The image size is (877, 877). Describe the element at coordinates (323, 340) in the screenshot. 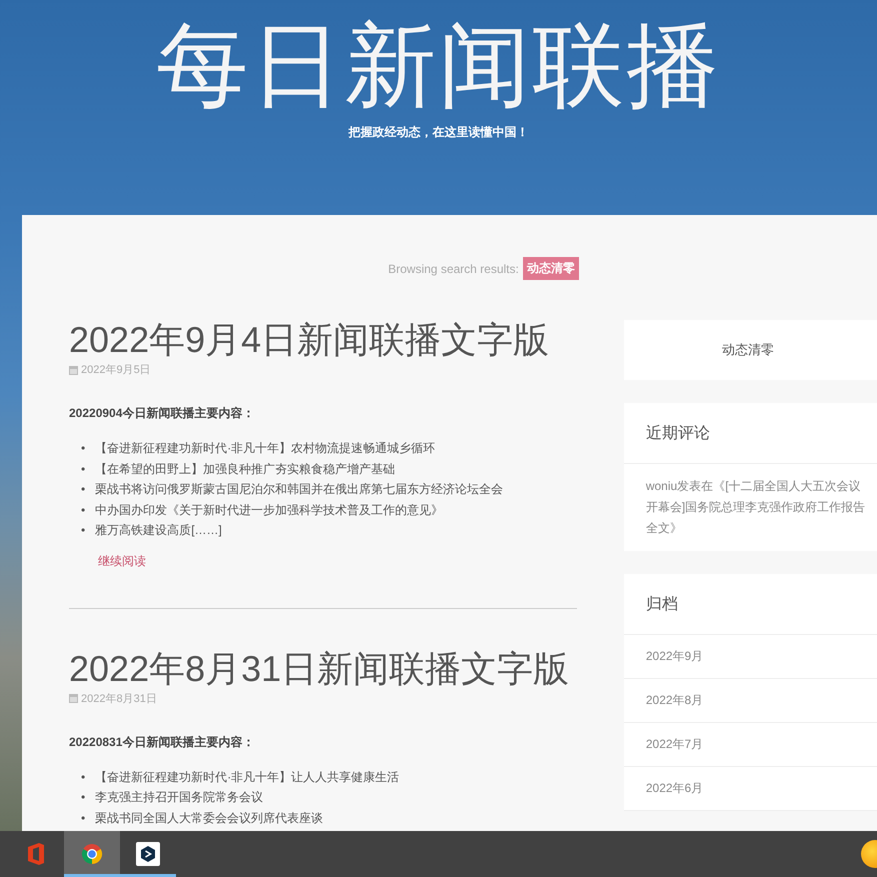

I see `post-title: 2022年9月4日新闻联播文字版` at that location.